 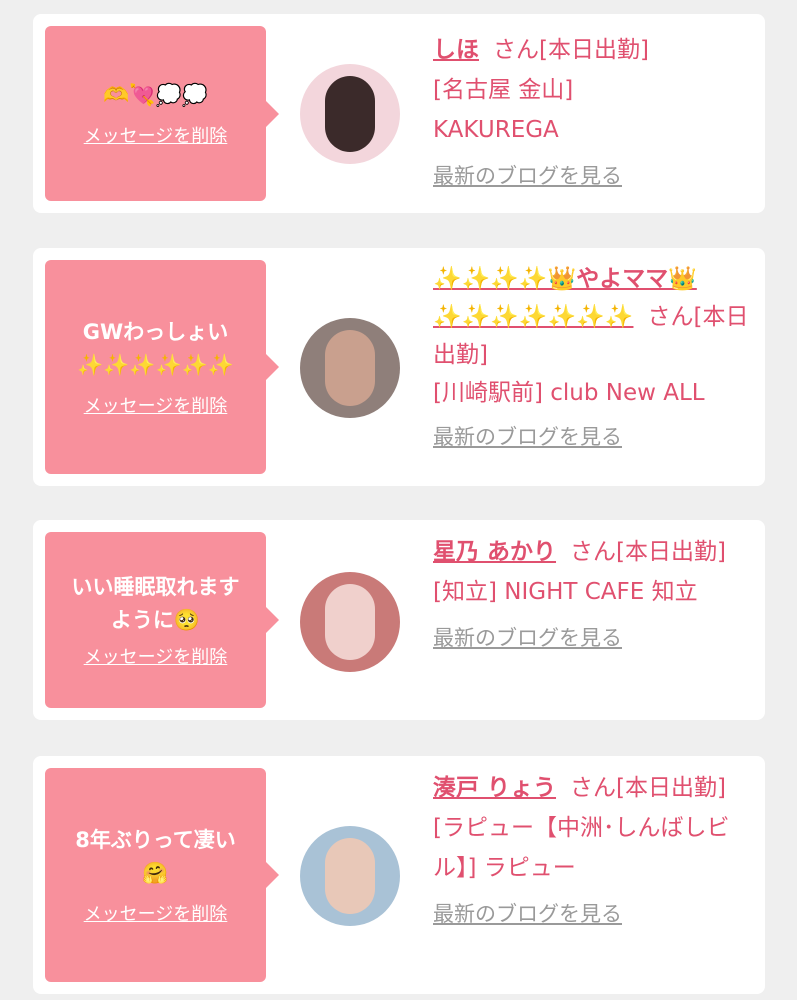 I want to click on cast-line: しほ さん[本日出勤], so click(x=593, y=50).